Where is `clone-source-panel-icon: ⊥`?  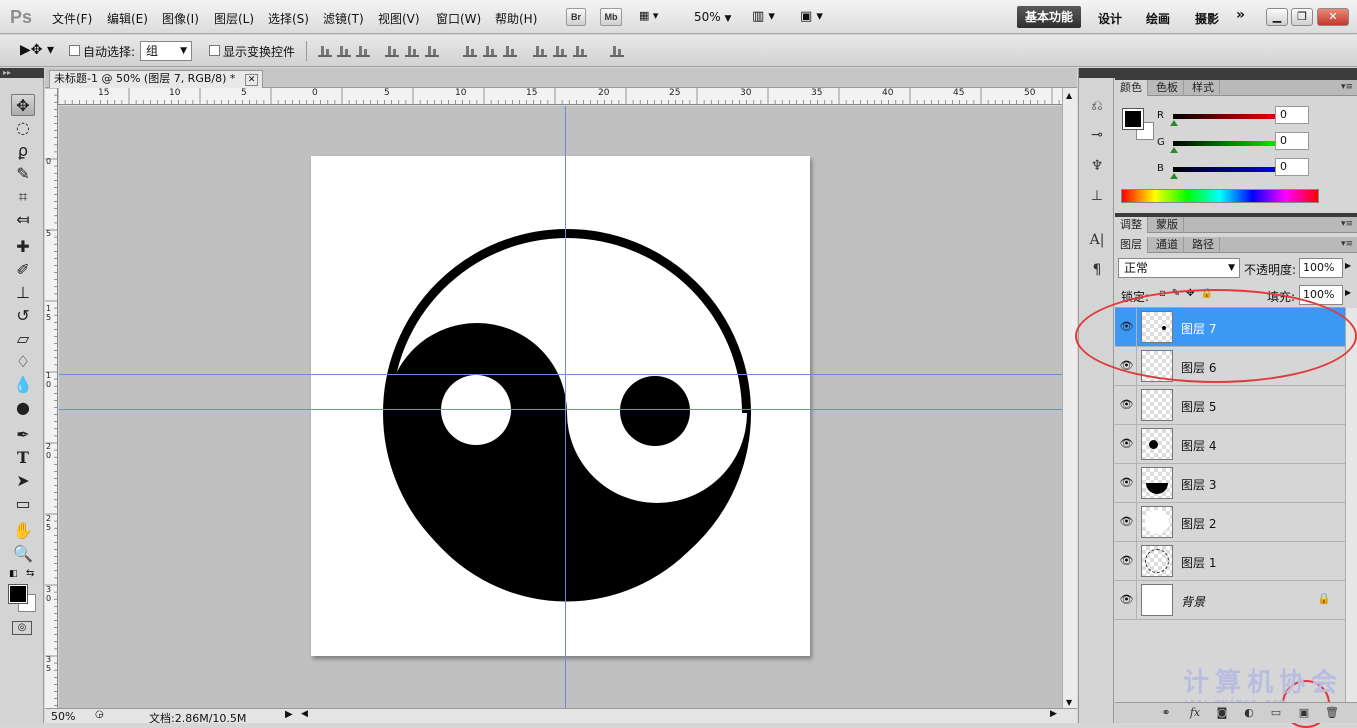 clone-source-panel-icon: ⊥ is located at coordinates (1097, 196).